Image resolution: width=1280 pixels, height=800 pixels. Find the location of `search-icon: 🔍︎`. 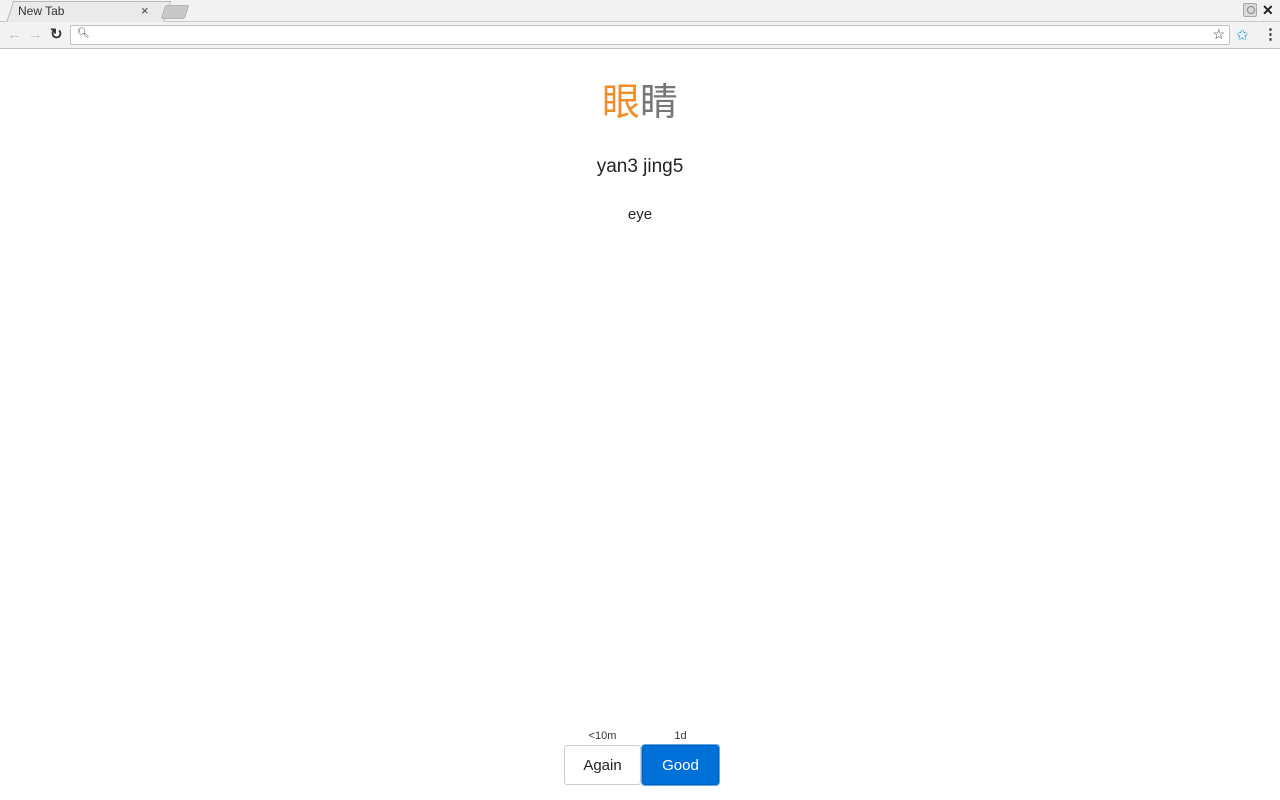

search-icon: 🔍︎ is located at coordinates (83, 33).